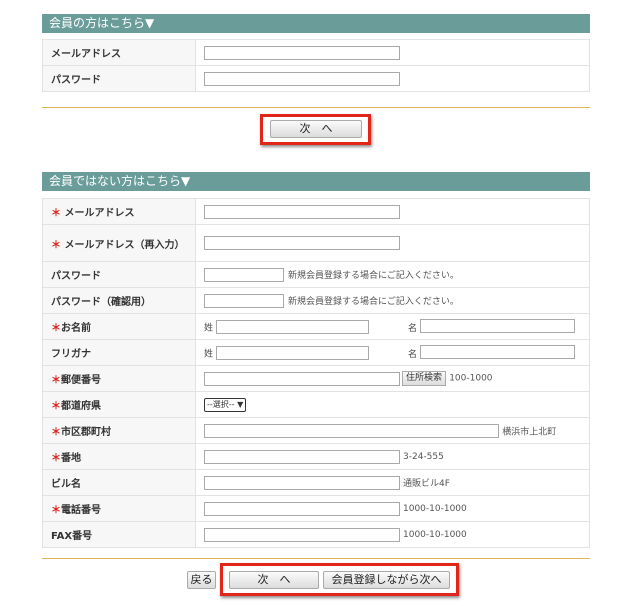  I want to click on email-input, so click(302, 211).